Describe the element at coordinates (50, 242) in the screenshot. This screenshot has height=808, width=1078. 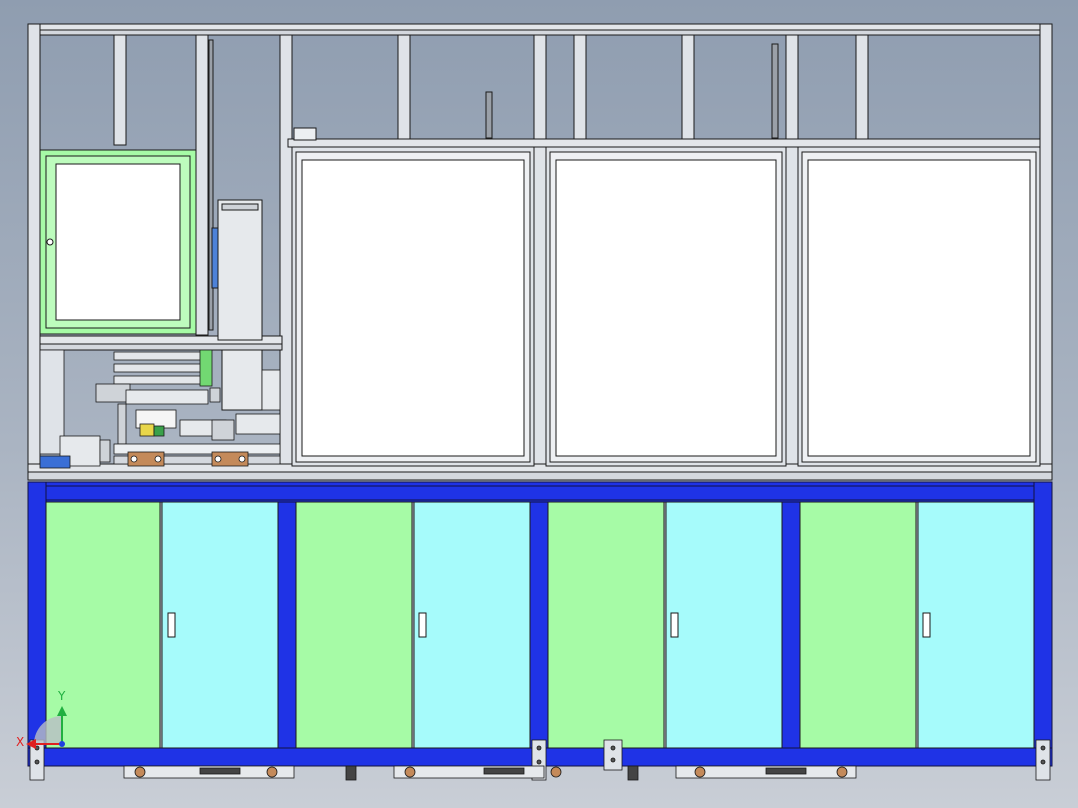
I see `box-latch-icon` at that location.